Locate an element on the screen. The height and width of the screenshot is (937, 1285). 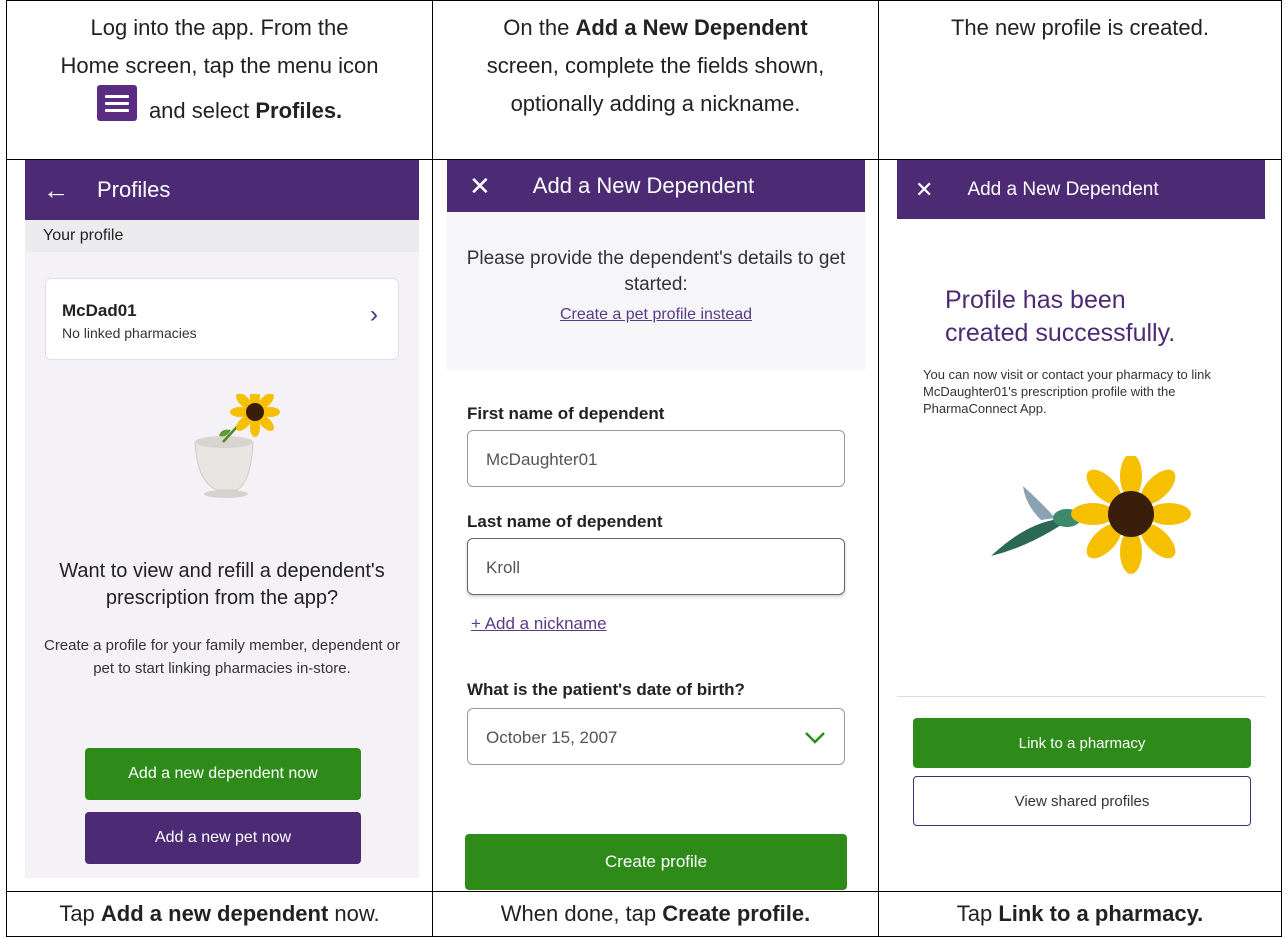
caption-3-bold: Link to a pharmacy. is located at coordinates (1101, 913).